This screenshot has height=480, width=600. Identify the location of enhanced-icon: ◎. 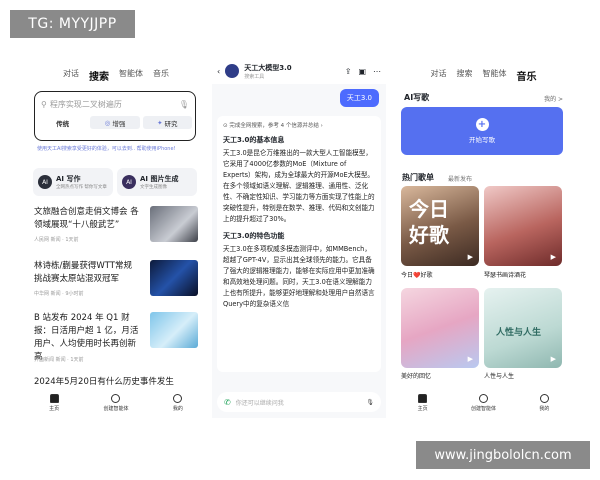
(107, 122).